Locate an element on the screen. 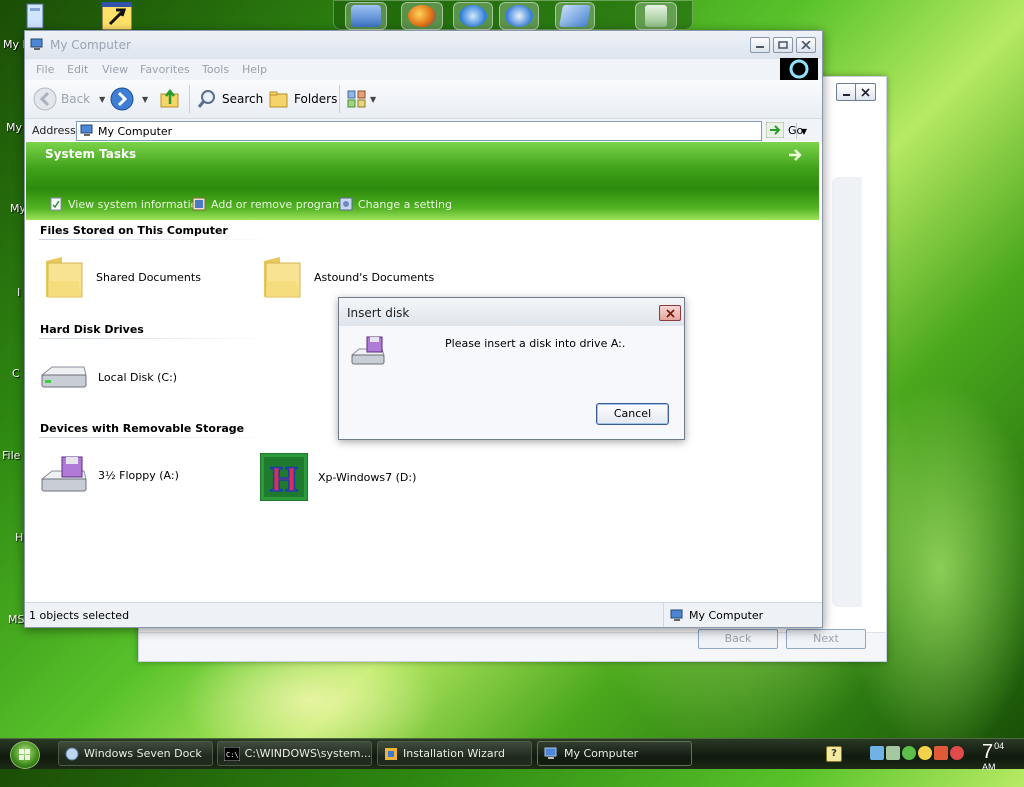 This screenshot has width=1024, height=787. help-icon: ? is located at coordinates (834, 754).